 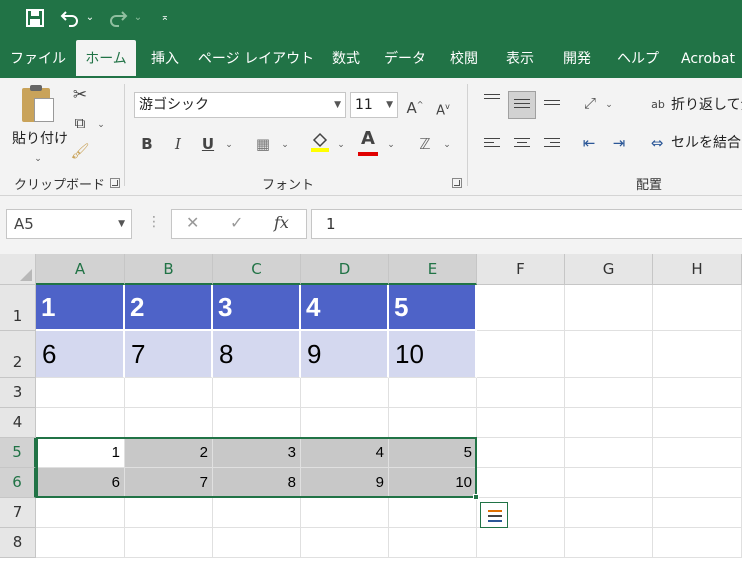 I want to click on redo-dropdown-icon: ⌄, so click(x=138, y=18).